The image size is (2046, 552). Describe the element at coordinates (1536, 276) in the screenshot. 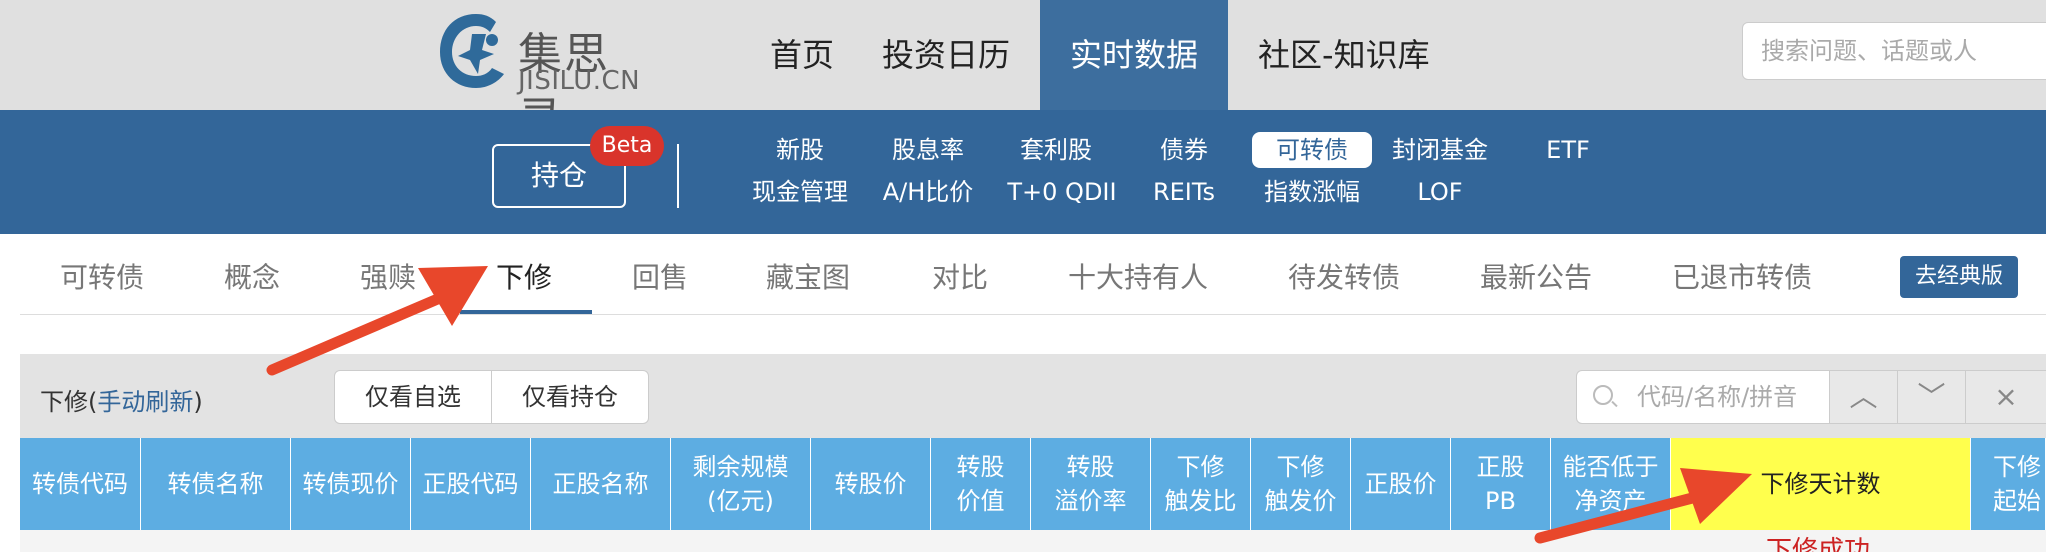

I see `tab-announcements: 最新公告` at that location.